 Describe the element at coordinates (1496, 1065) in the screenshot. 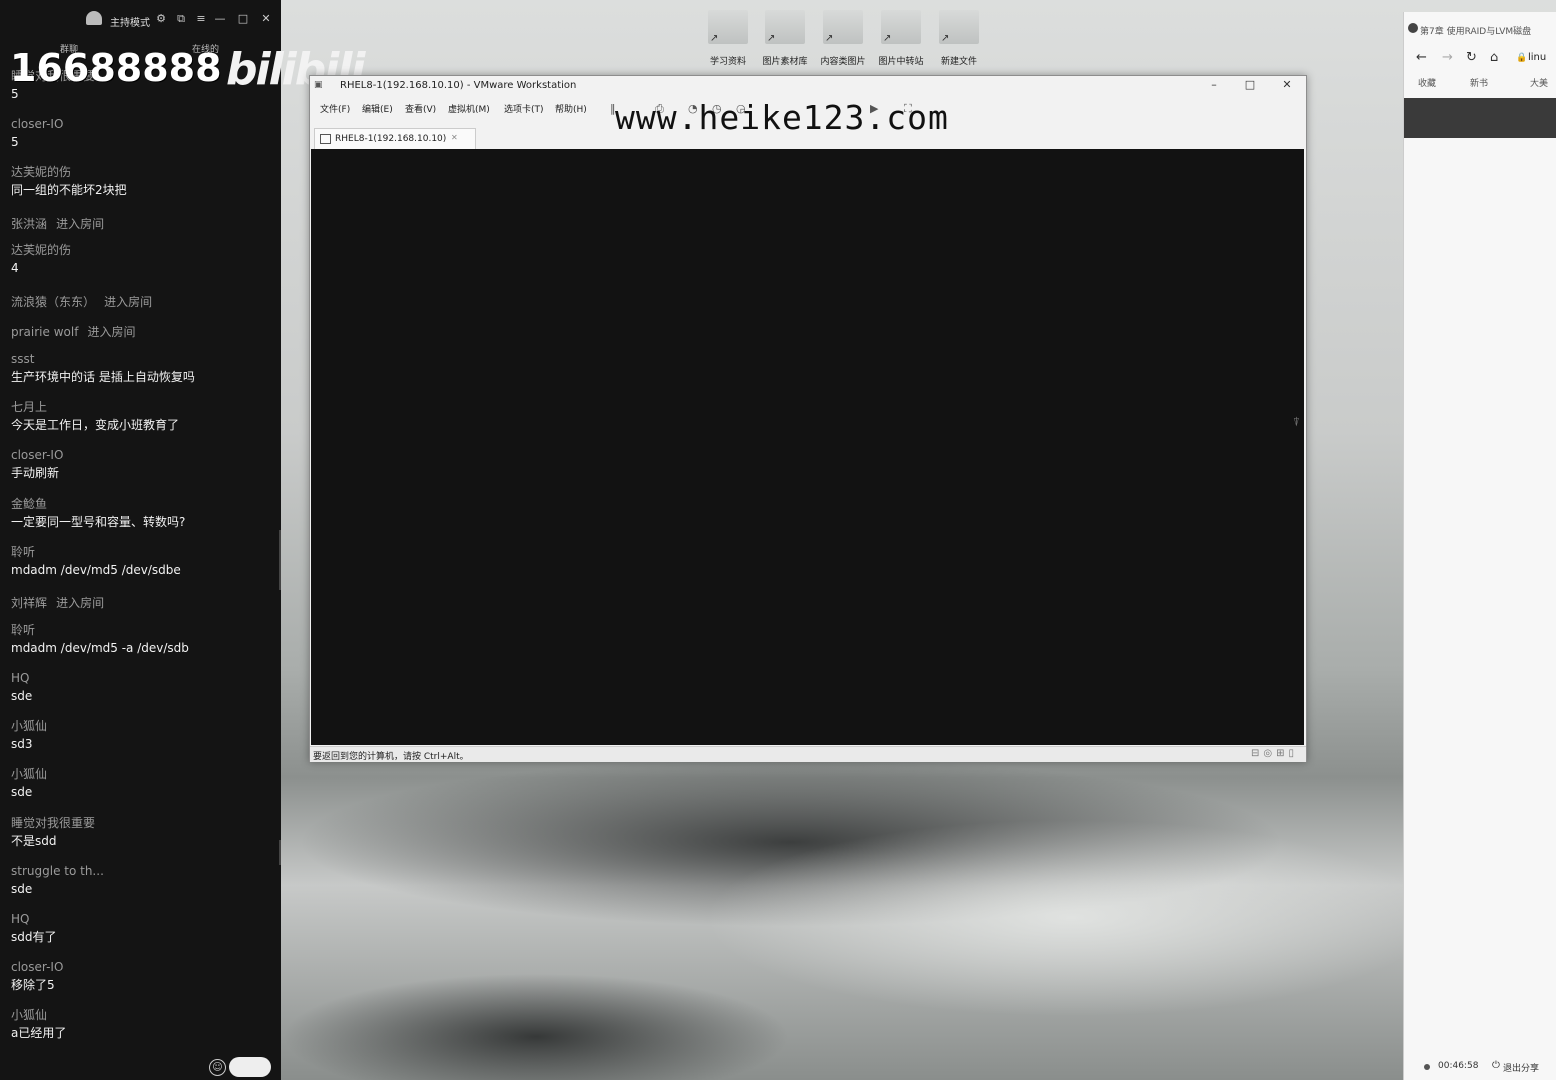

I see `power-icon: ⏻` at that location.